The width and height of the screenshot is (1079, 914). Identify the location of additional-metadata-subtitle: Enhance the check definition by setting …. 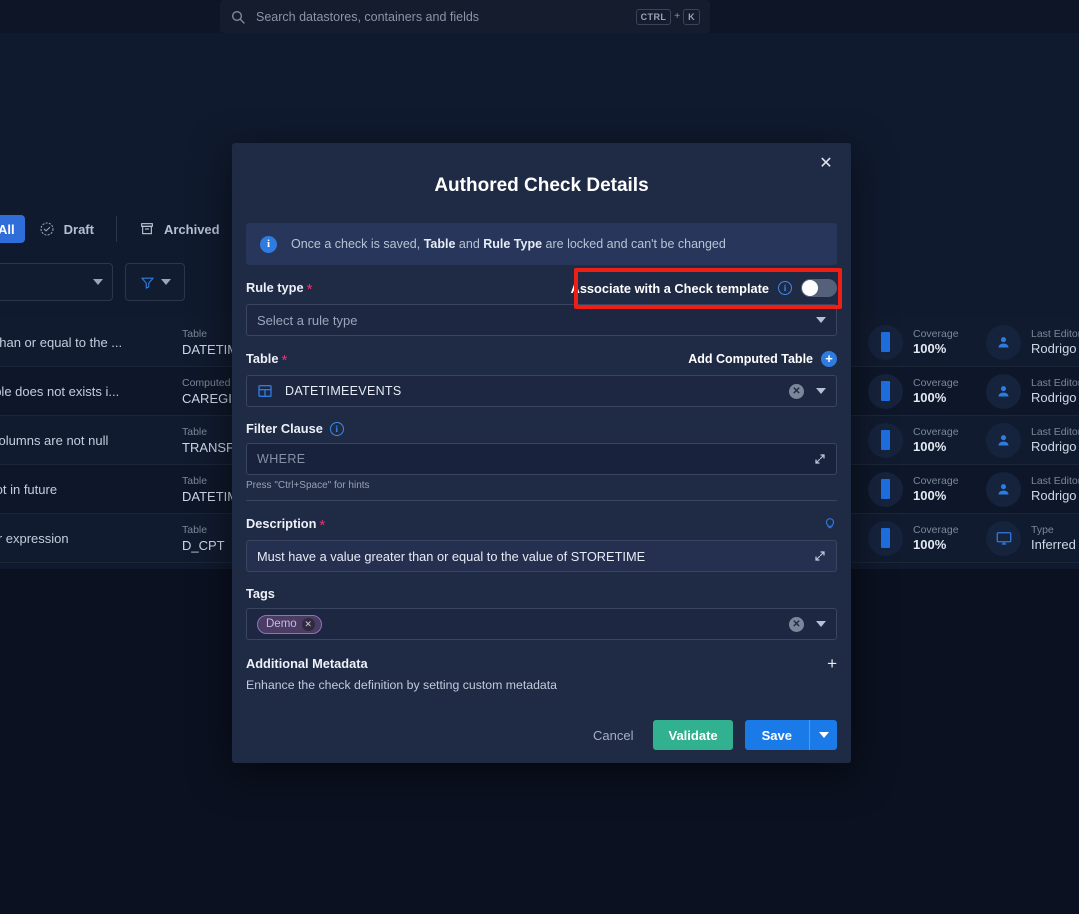
(402, 685).